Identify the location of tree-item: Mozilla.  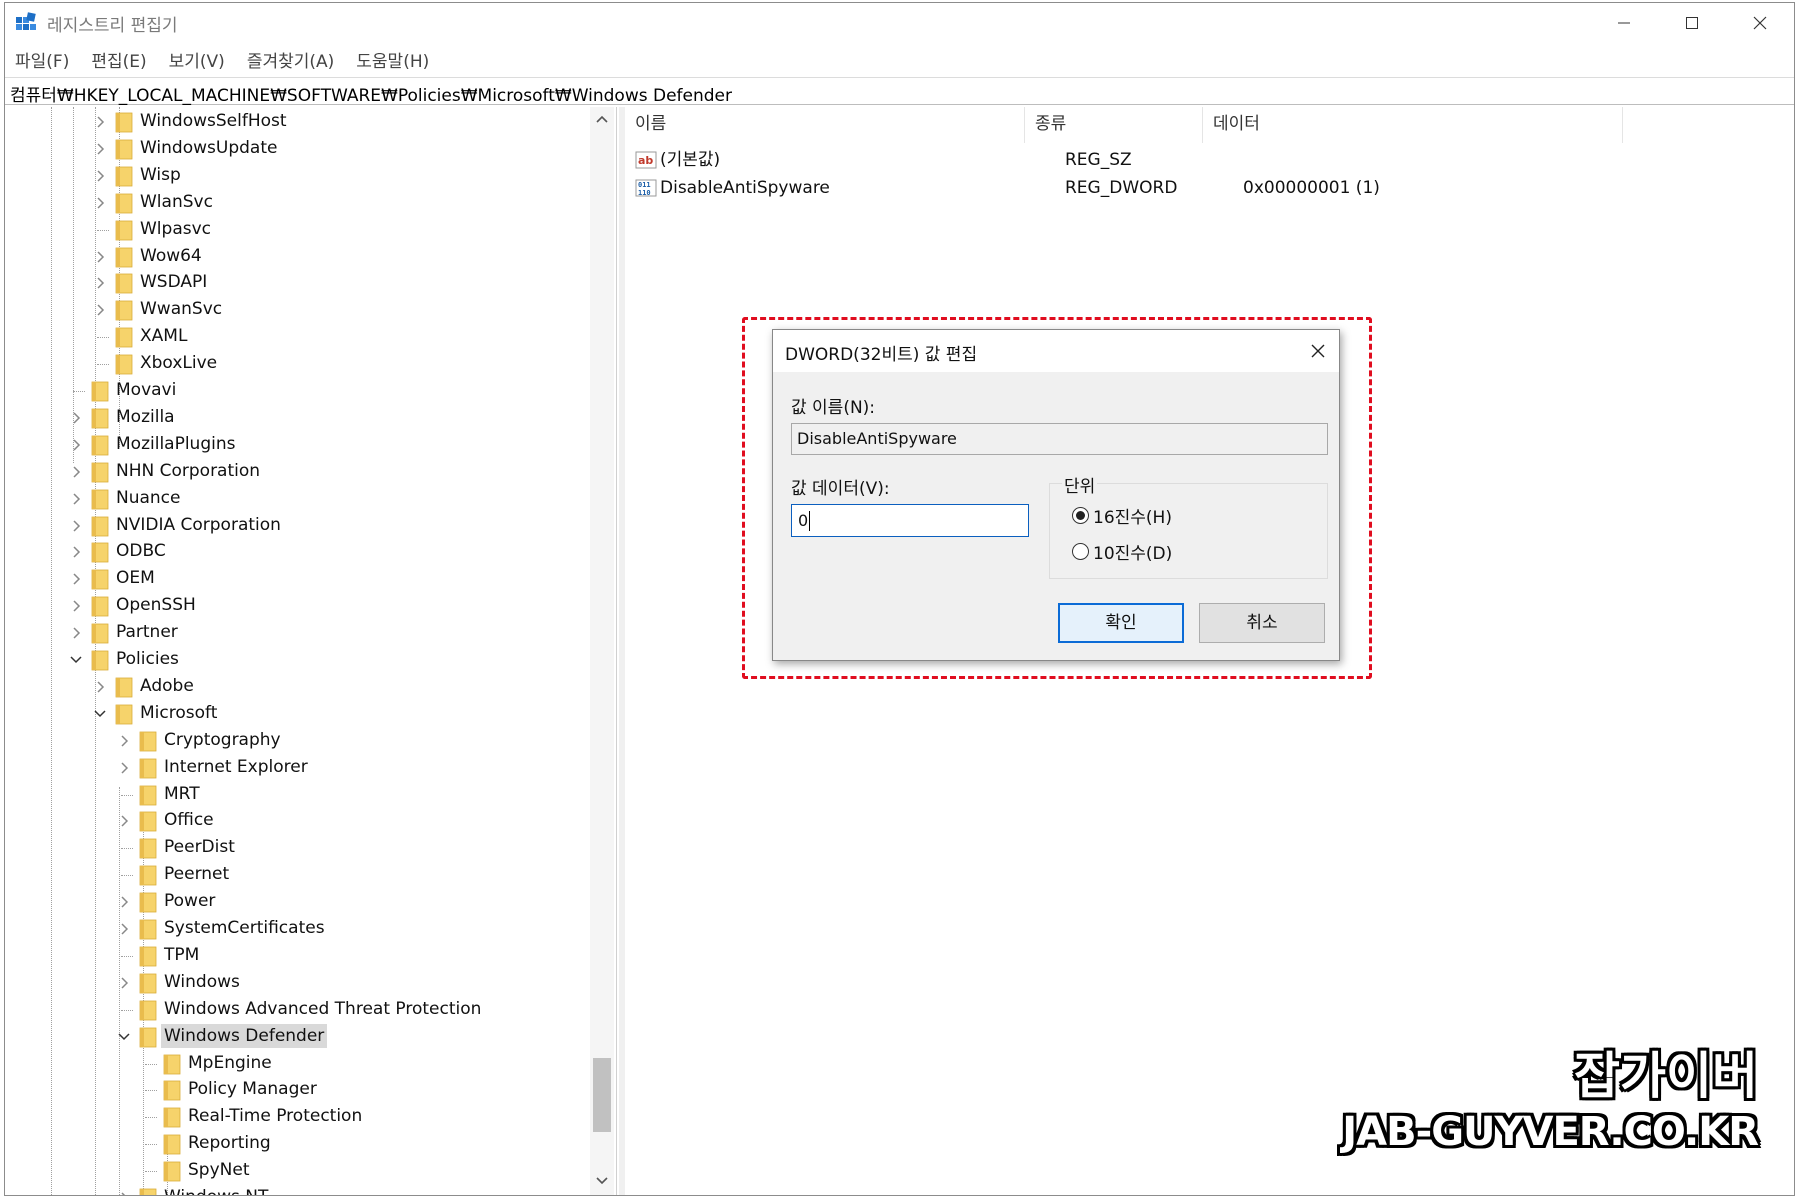
(295, 418).